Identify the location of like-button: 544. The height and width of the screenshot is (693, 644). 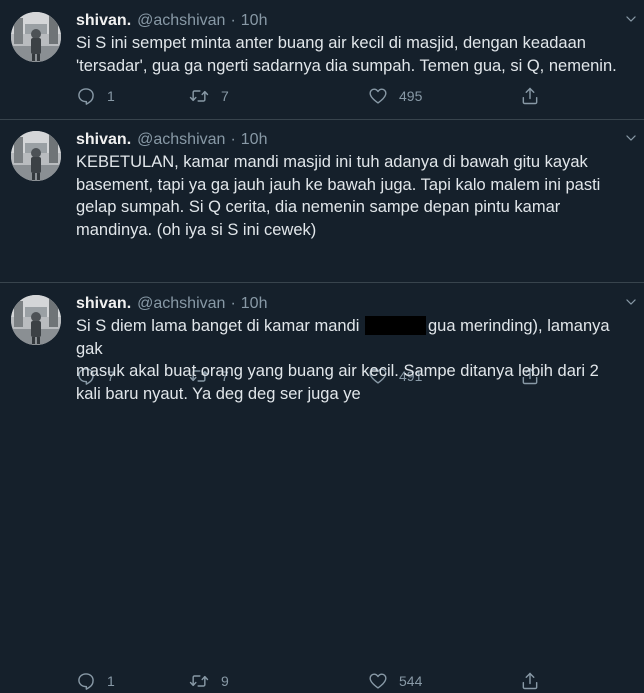
(395, 681).